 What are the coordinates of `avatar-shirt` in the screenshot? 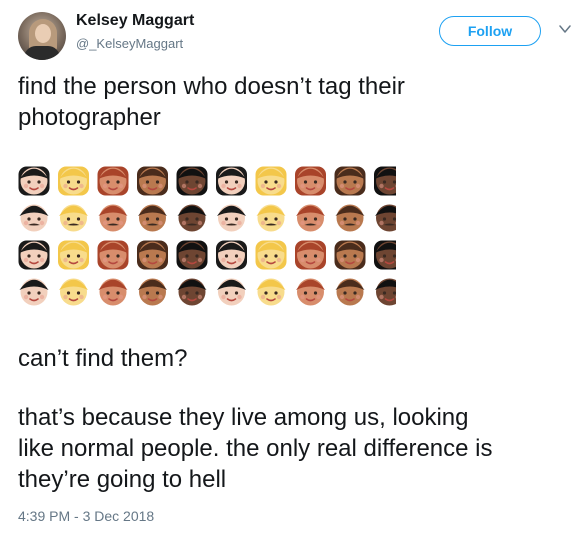 It's located at (42, 53).